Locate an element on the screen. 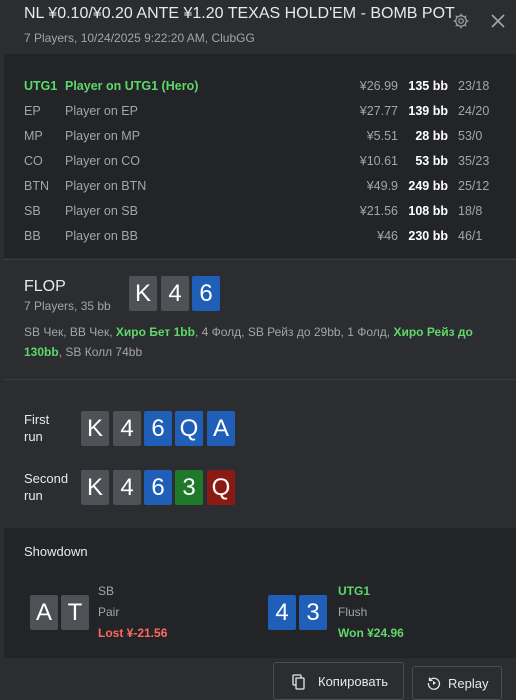 The height and width of the screenshot is (700, 516). sb-hole-card-2: T is located at coordinates (75, 612).